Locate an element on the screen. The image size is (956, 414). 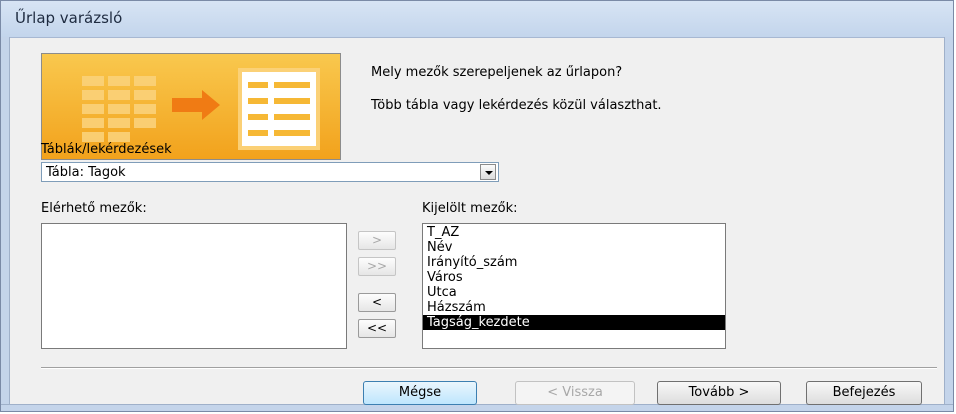
footer-separator is located at coordinates (489, 368).